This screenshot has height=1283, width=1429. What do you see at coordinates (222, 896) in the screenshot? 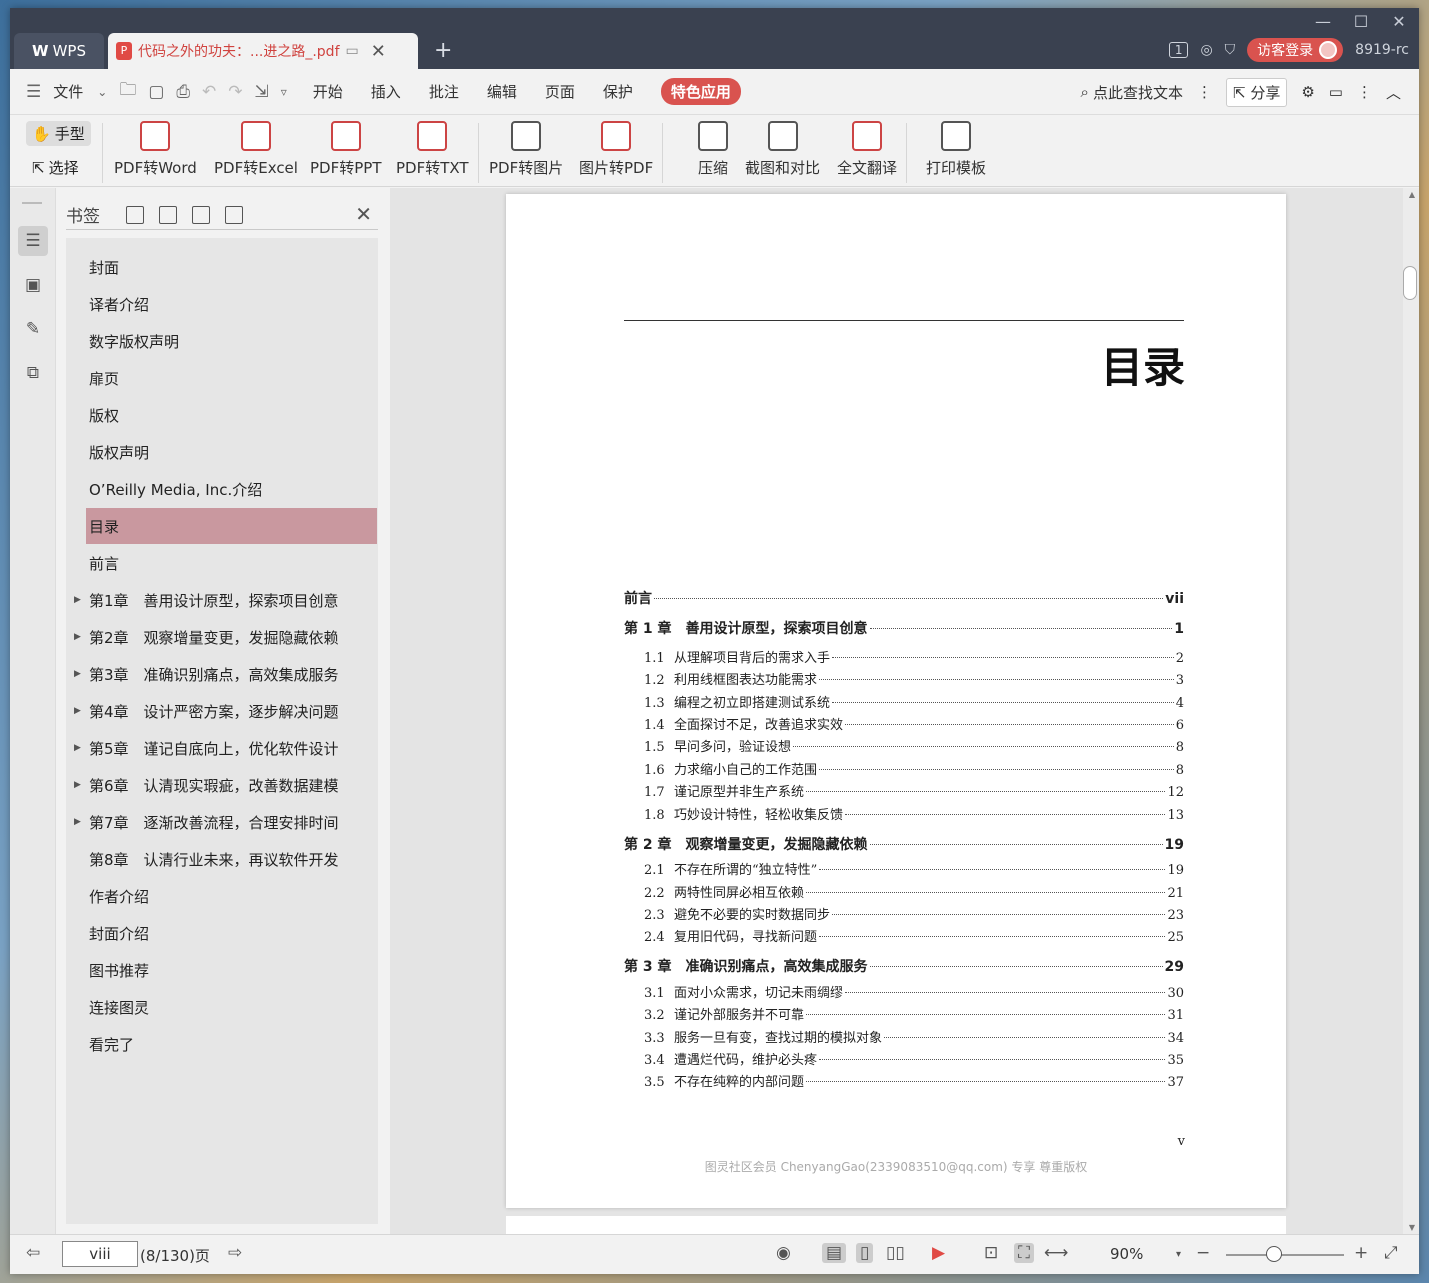
I see `bookmark-item: 作者介绍` at bounding box center [222, 896].